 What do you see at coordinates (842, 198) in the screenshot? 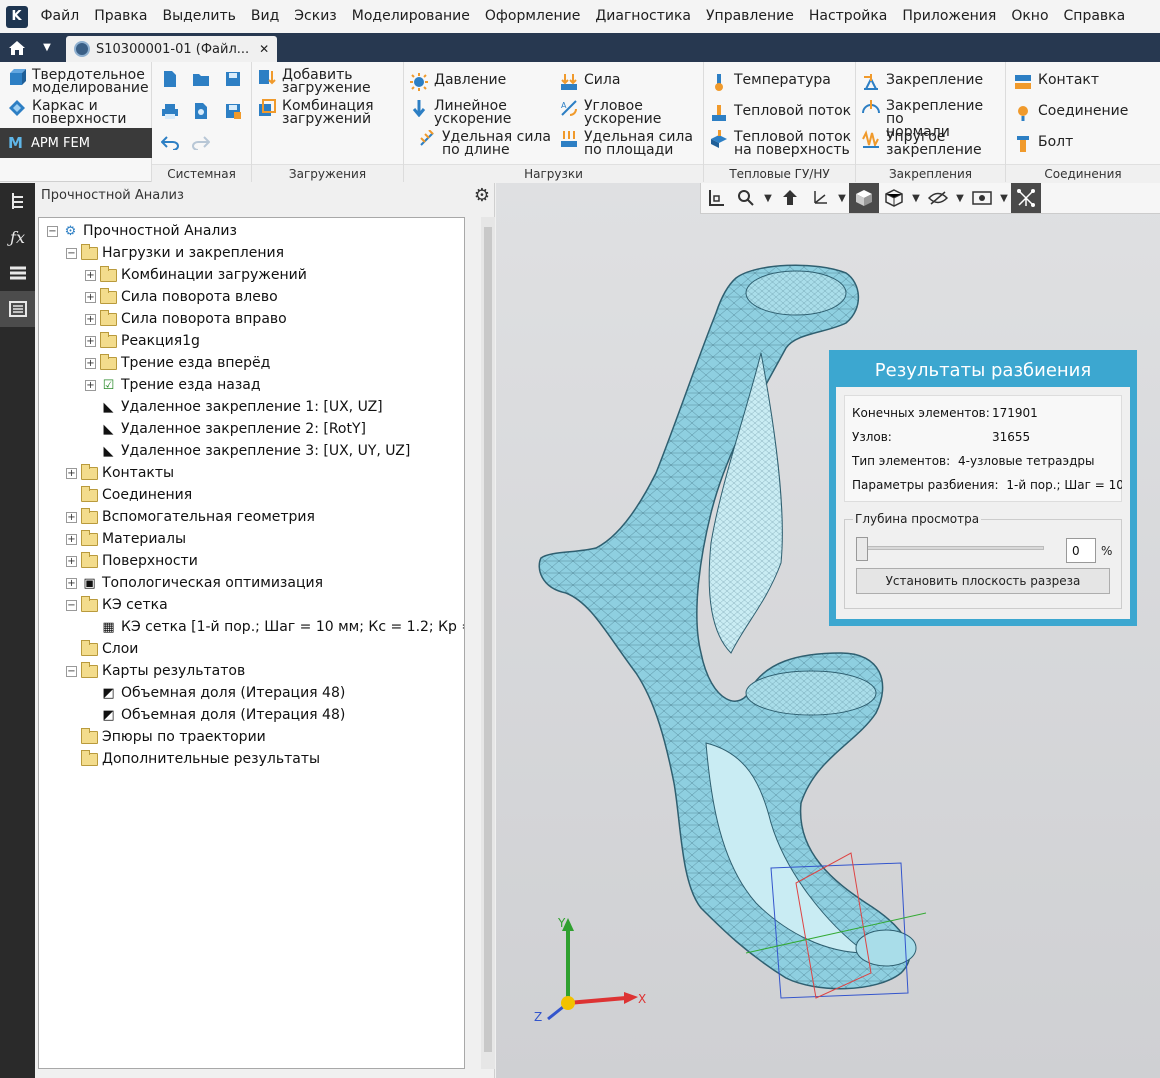
I see `orient-dropdown-icon: ▼` at bounding box center [842, 198].